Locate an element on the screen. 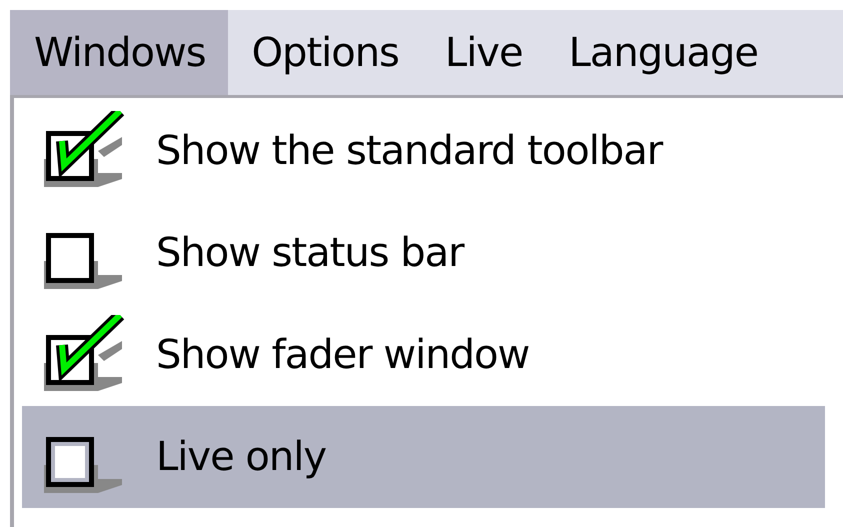 The width and height of the screenshot is (843, 527). menu-item-label: Show status bar is located at coordinates (310, 253).